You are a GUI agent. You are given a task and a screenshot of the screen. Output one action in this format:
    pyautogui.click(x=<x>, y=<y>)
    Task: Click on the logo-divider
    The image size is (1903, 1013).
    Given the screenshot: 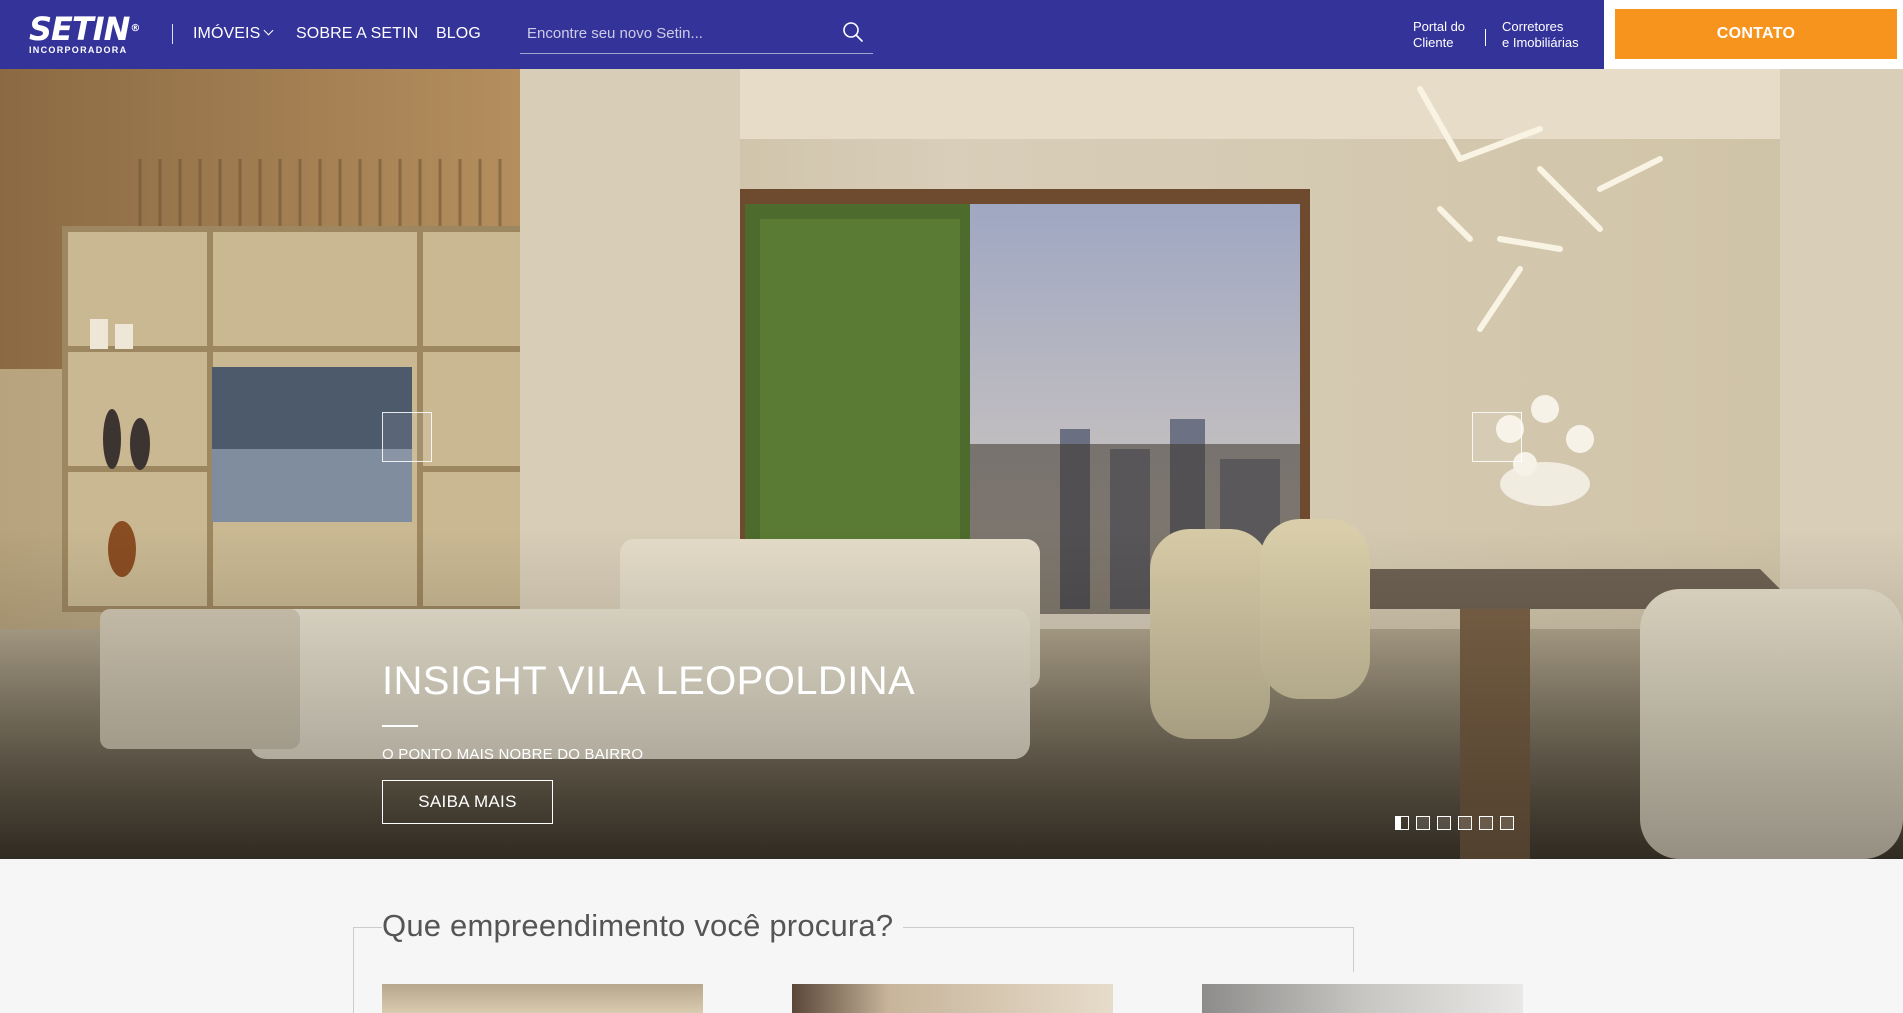 What is the action you would take?
    pyautogui.click(x=172, y=34)
    